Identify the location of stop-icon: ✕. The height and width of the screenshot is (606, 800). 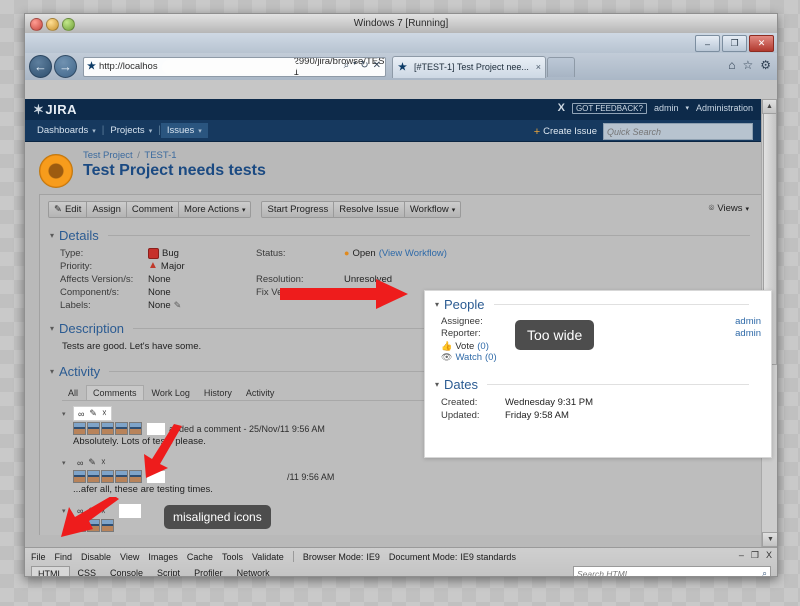
(377, 65).